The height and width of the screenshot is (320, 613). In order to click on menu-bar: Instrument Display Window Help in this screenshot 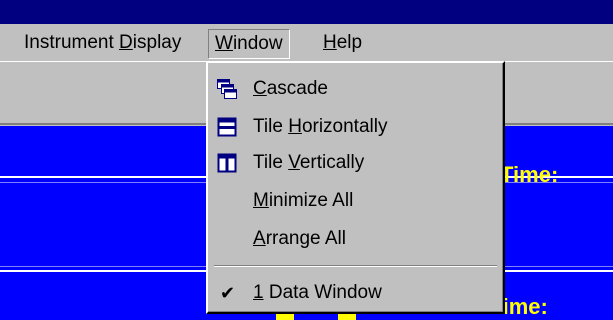, I will do `click(306, 42)`.